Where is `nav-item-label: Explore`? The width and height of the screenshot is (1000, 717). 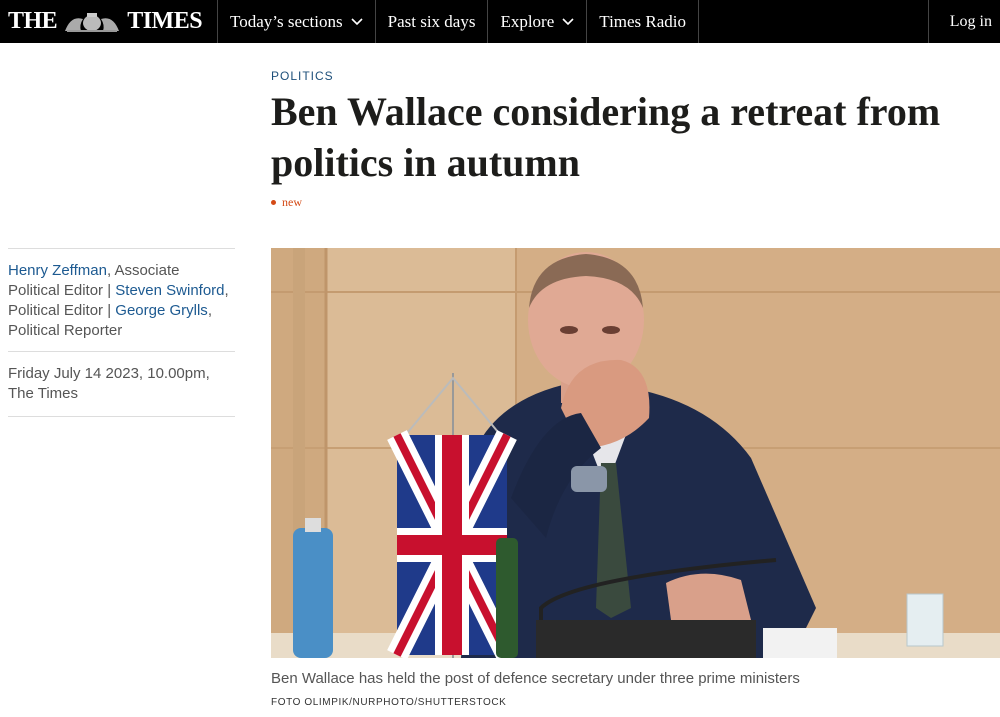 nav-item-label: Explore is located at coordinates (527, 21).